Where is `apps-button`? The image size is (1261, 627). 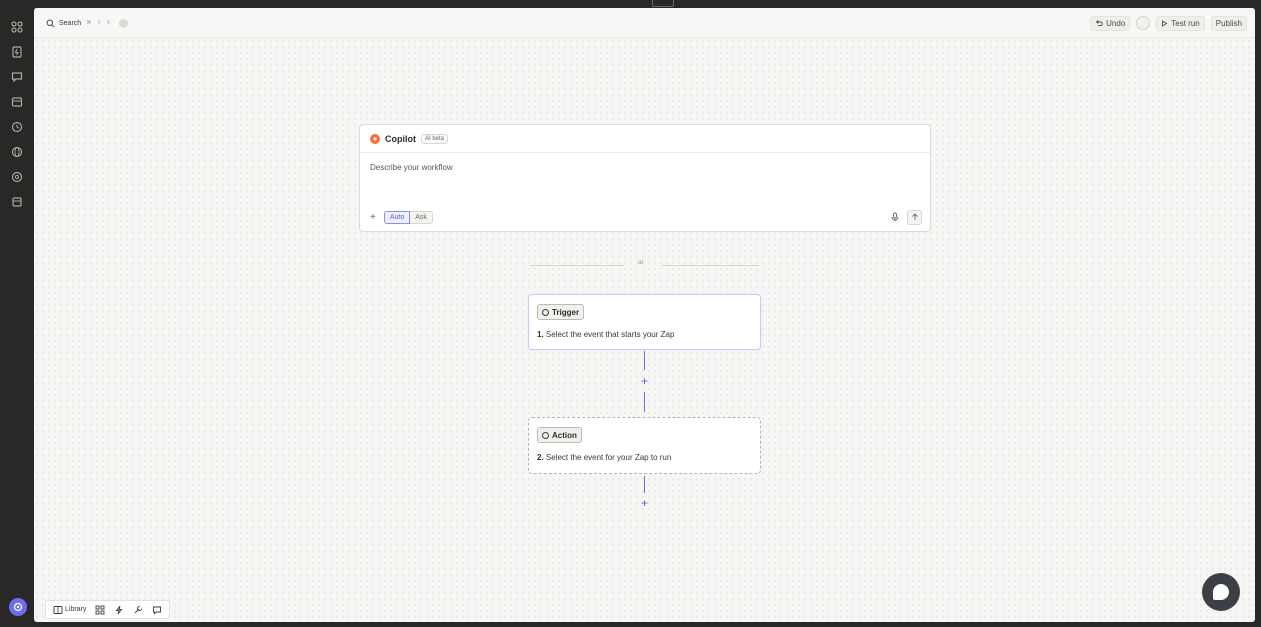 apps-button is located at coordinates (100, 610).